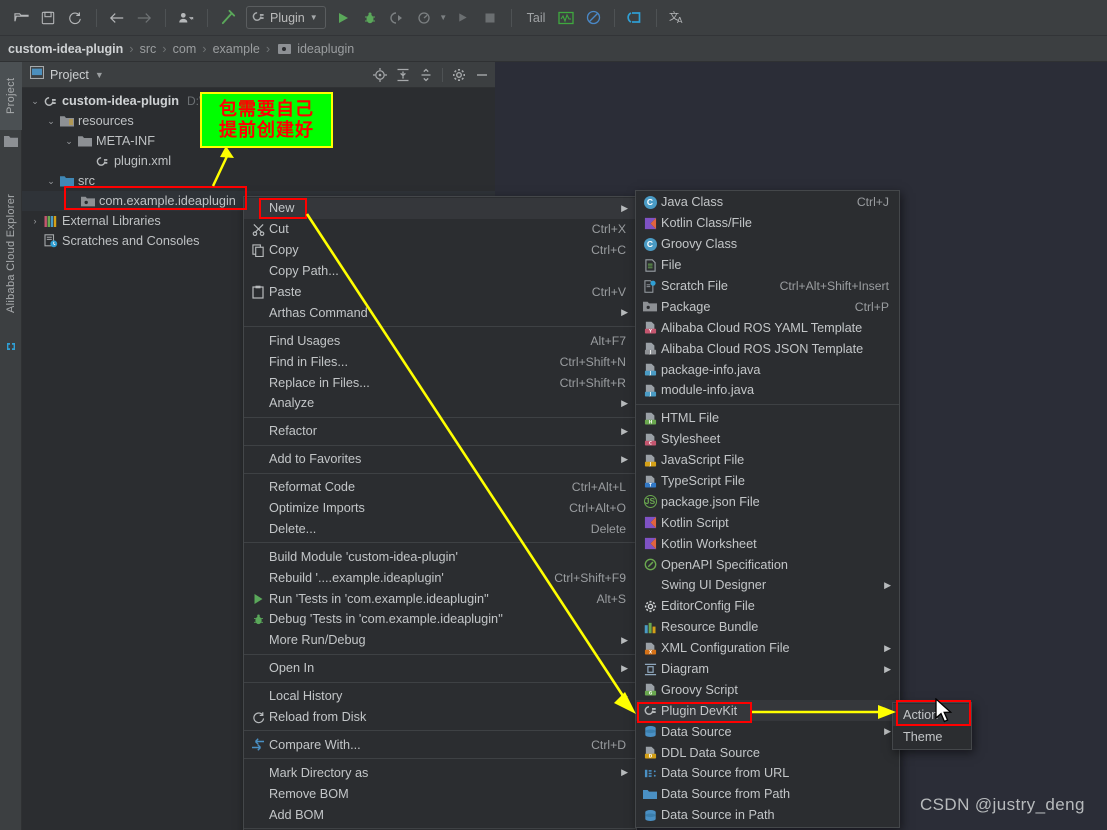  Describe the element at coordinates (767, 564) in the screenshot. I see `new-item-openapi-specification: OpenAPI Specification` at that location.